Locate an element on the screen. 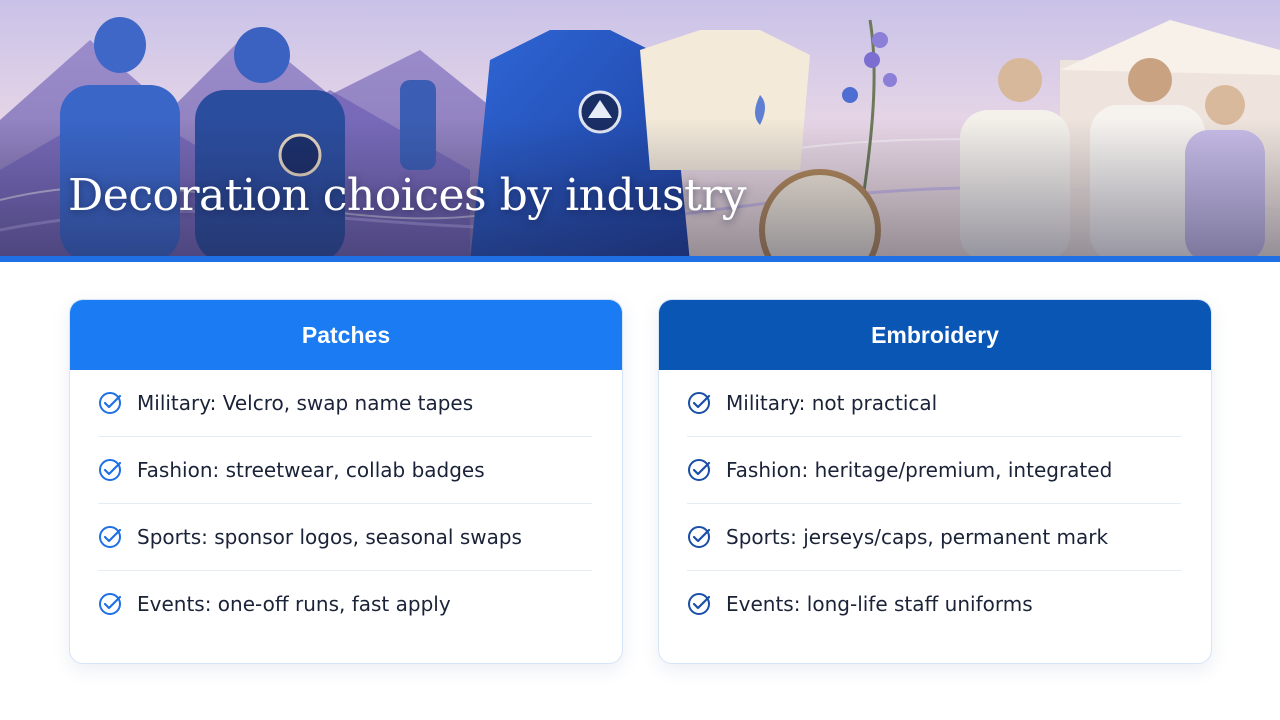 The width and height of the screenshot is (1280, 720). list-item-text: Fashion: heritage/premium, integrated is located at coordinates (919, 470).